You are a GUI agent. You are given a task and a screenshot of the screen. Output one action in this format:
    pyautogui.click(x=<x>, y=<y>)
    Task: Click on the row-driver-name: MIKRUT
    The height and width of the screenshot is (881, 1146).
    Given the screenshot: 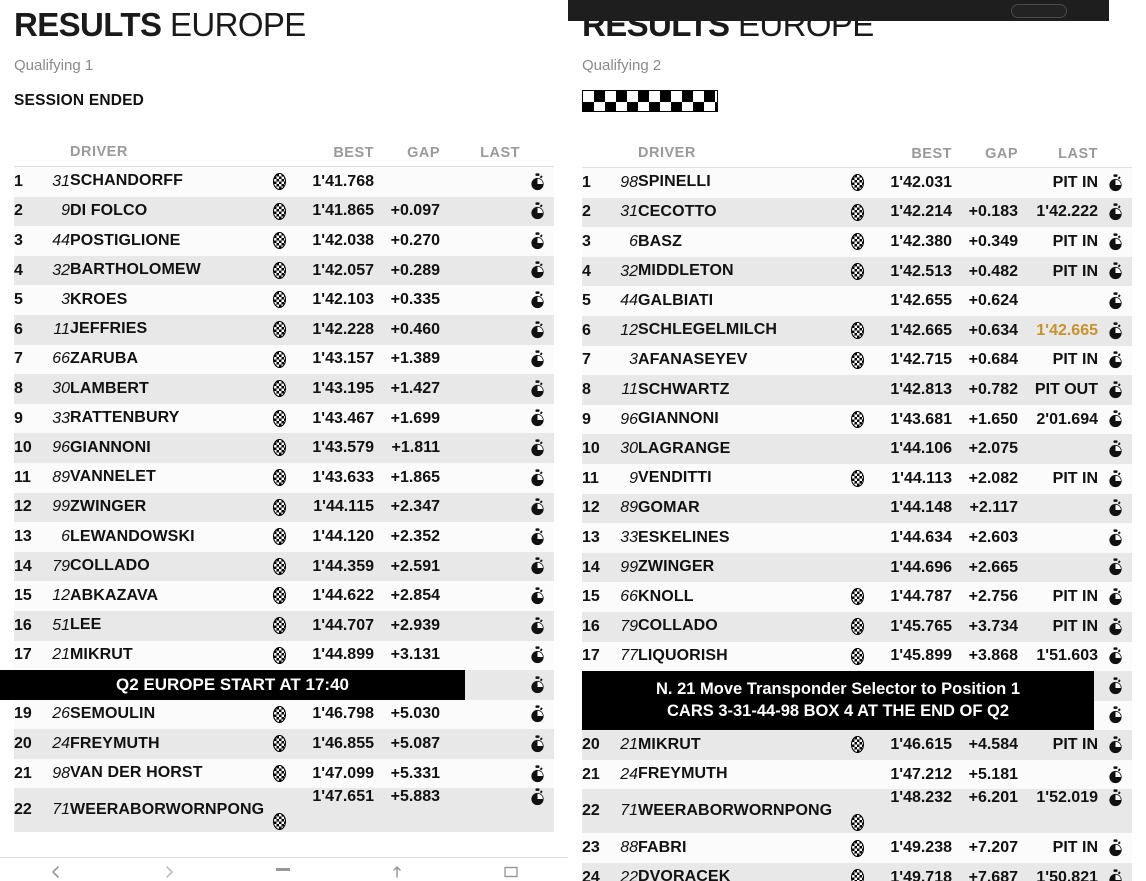 What is the action you would take?
    pyautogui.click(x=742, y=745)
    